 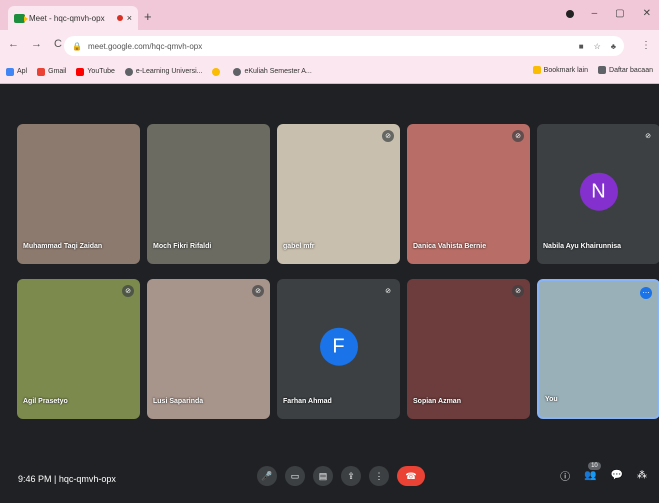 I want to click on participant-name: Nabila Ayu Khairunnisa, so click(x=582, y=246).